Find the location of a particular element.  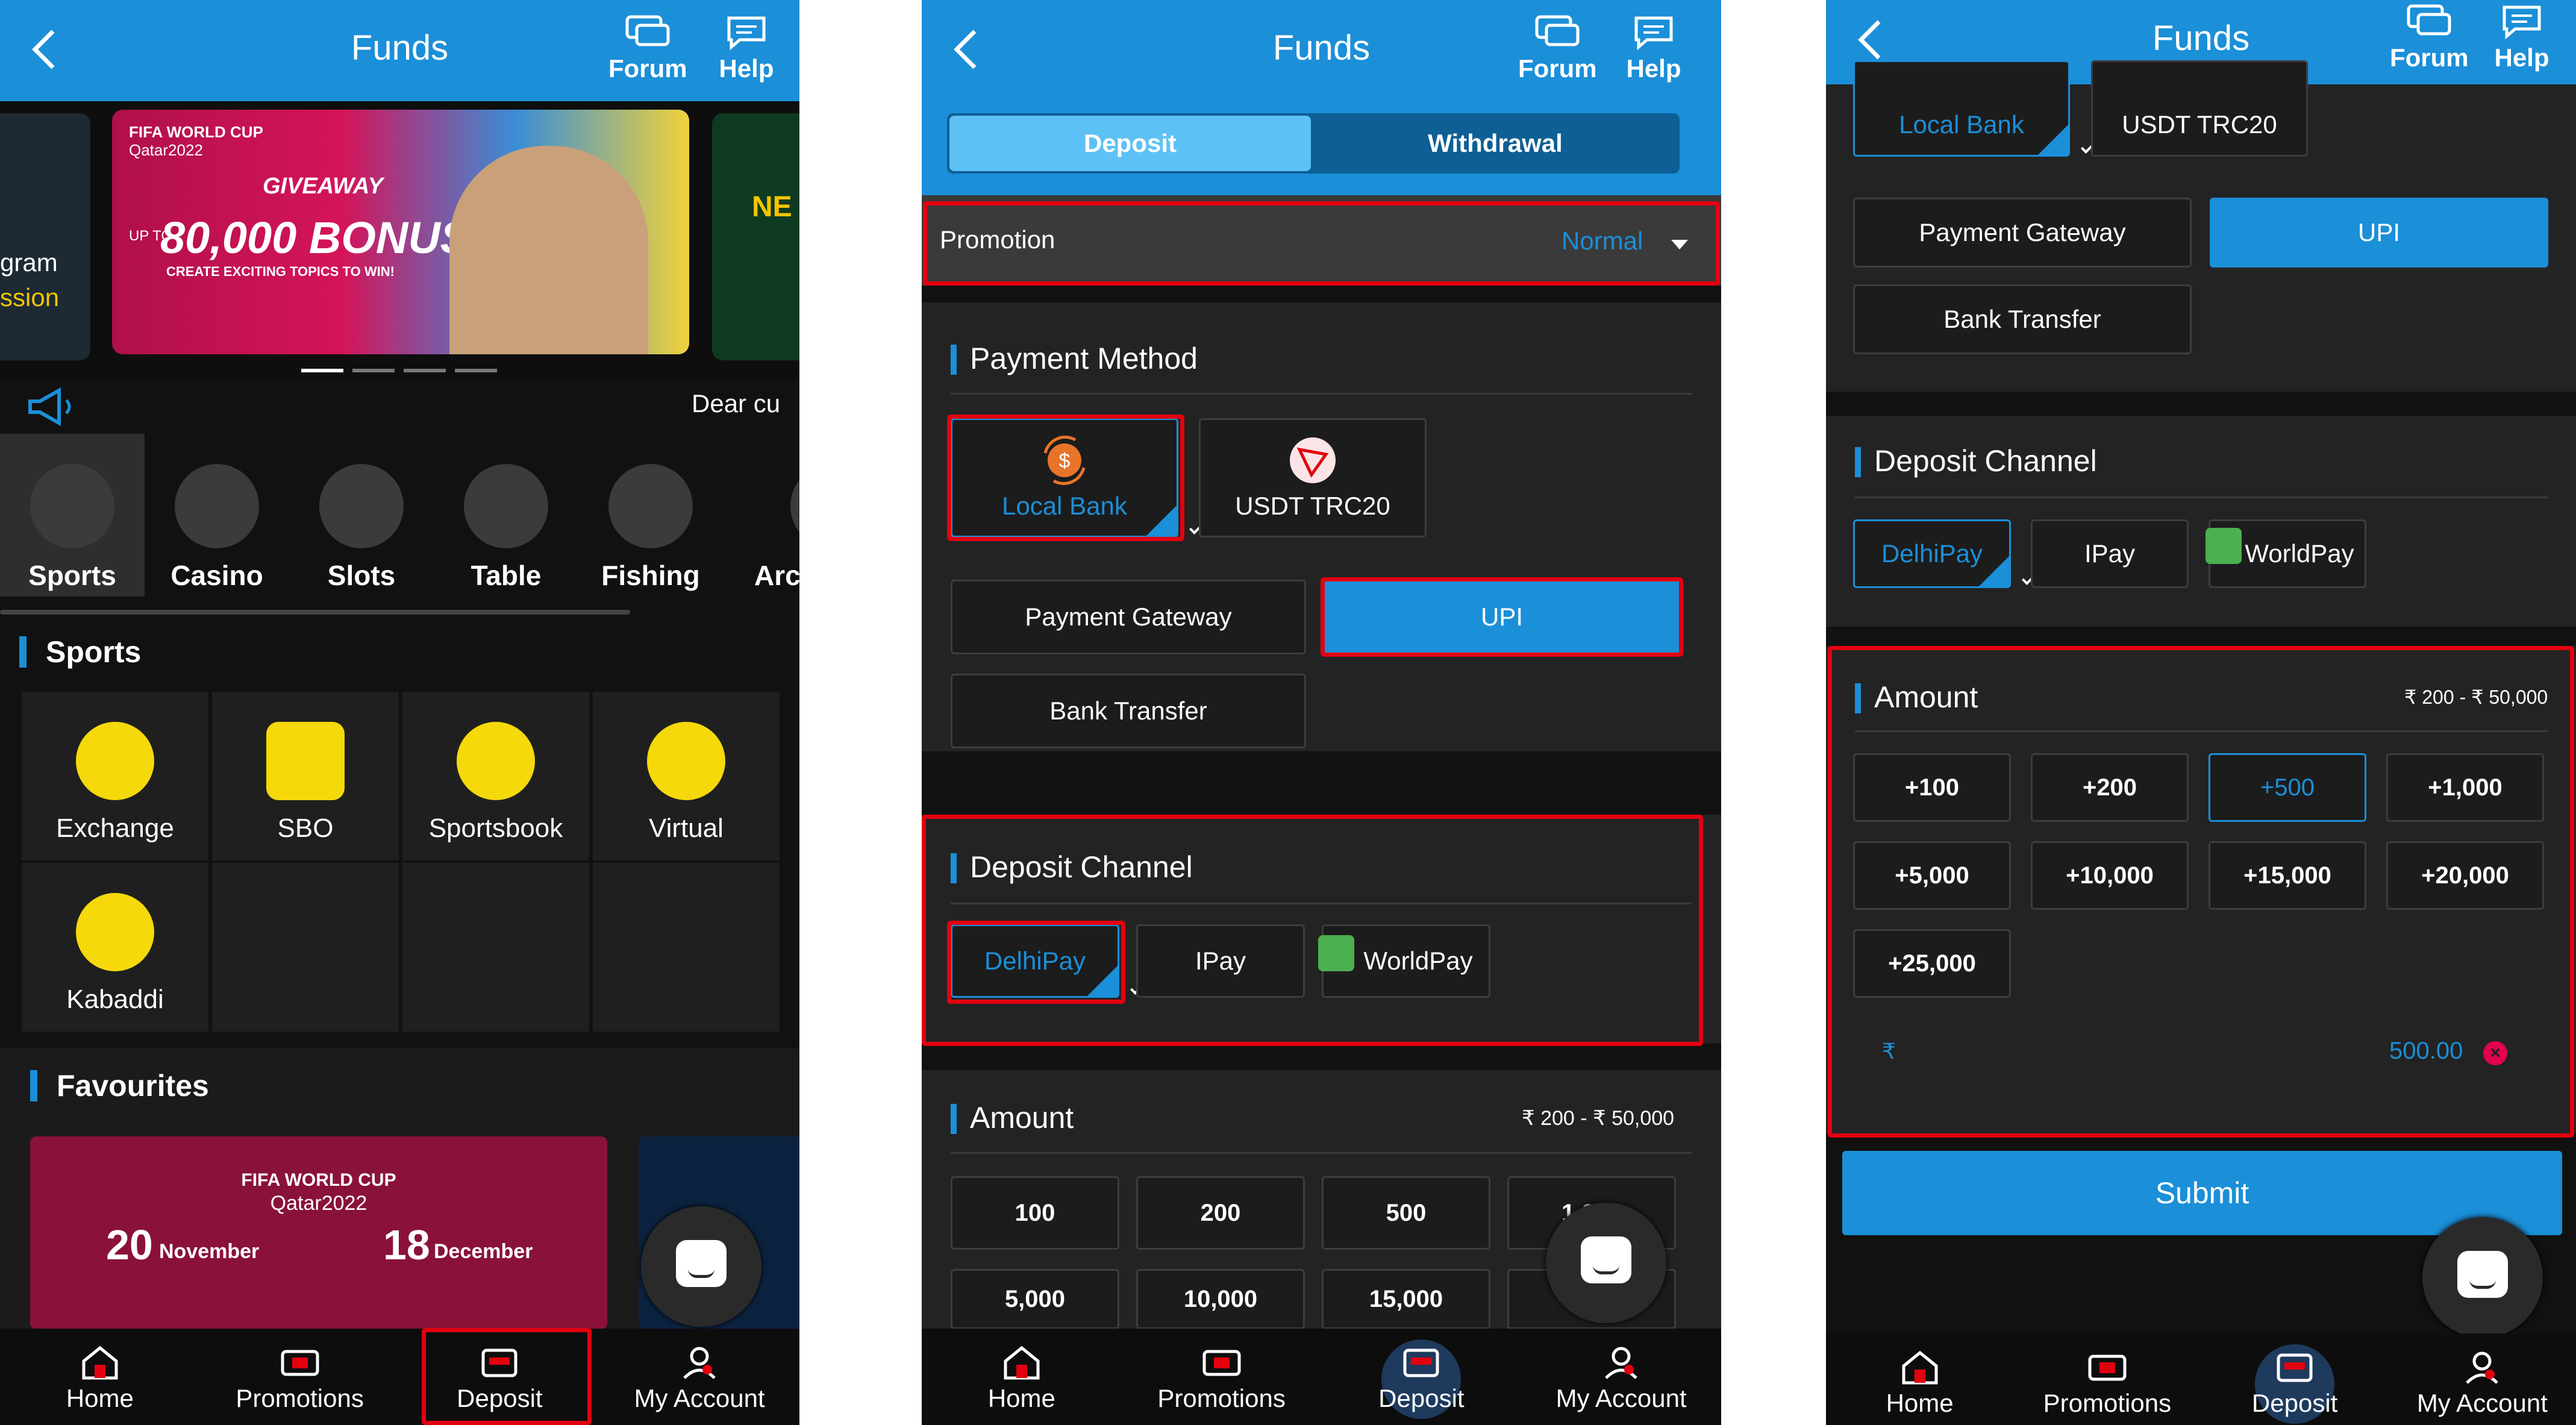

amount-range: ₹ 200 - ₹ 50,000 is located at coordinates (2476, 697).